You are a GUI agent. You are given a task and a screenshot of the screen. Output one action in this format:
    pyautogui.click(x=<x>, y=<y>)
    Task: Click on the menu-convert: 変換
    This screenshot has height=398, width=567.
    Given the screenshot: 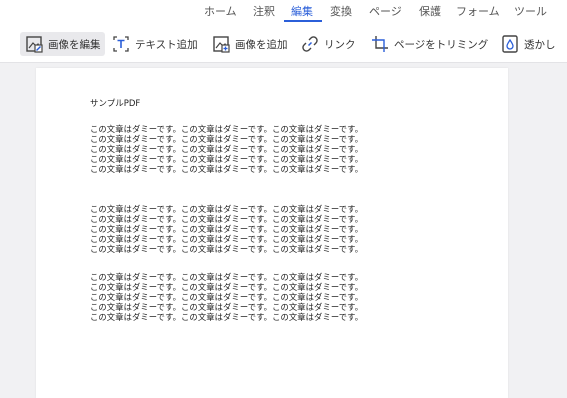 What is the action you would take?
    pyautogui.click(x=341, y=12)
    